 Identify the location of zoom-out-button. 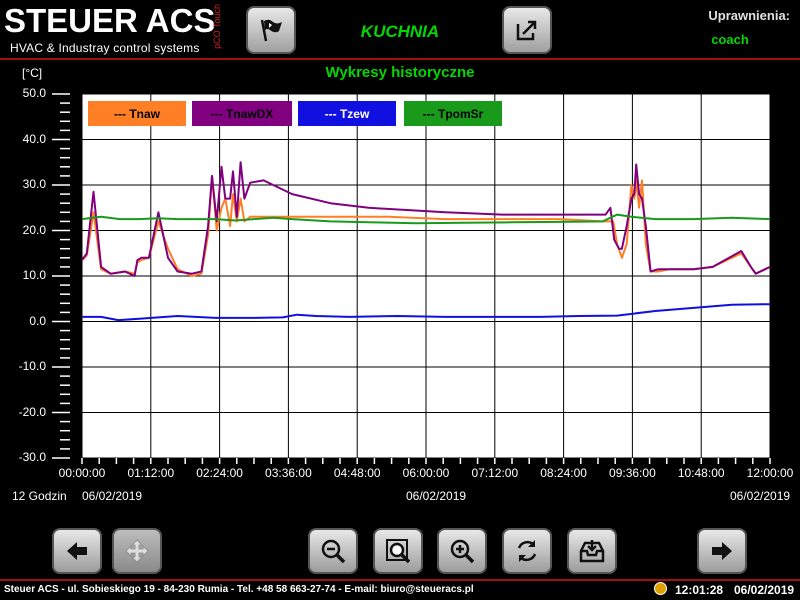
(333, 551).